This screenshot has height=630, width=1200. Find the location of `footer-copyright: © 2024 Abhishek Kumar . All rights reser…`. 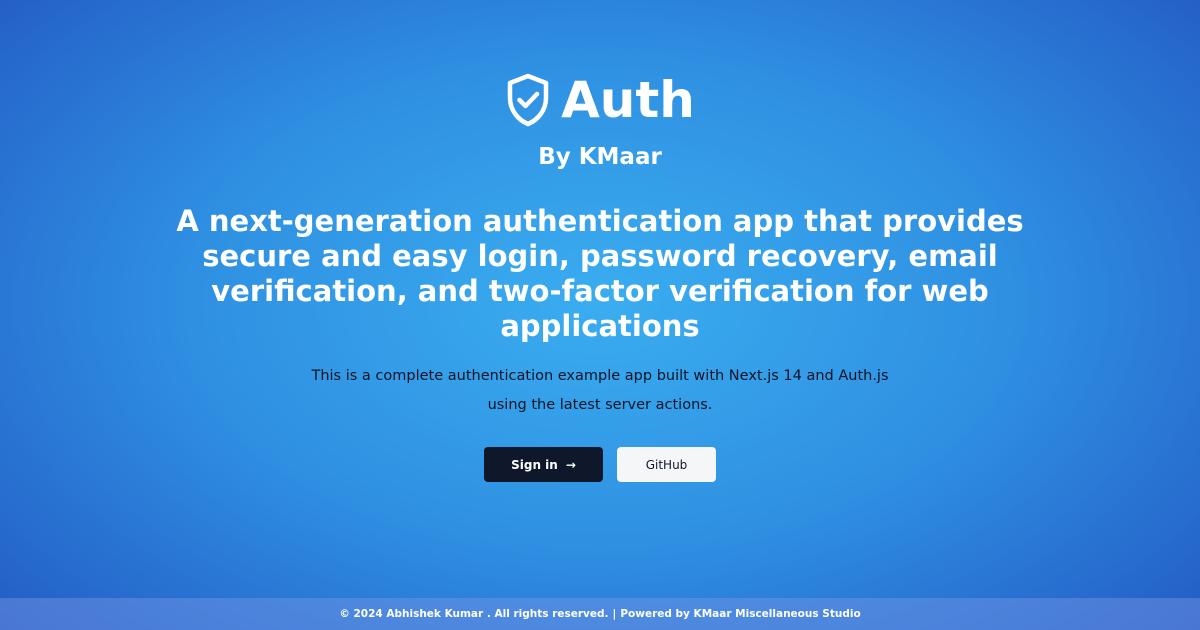

footer-copyright: © 2024 Abhishek Kumar . All rights reser… is located at coordinates (474, 614).